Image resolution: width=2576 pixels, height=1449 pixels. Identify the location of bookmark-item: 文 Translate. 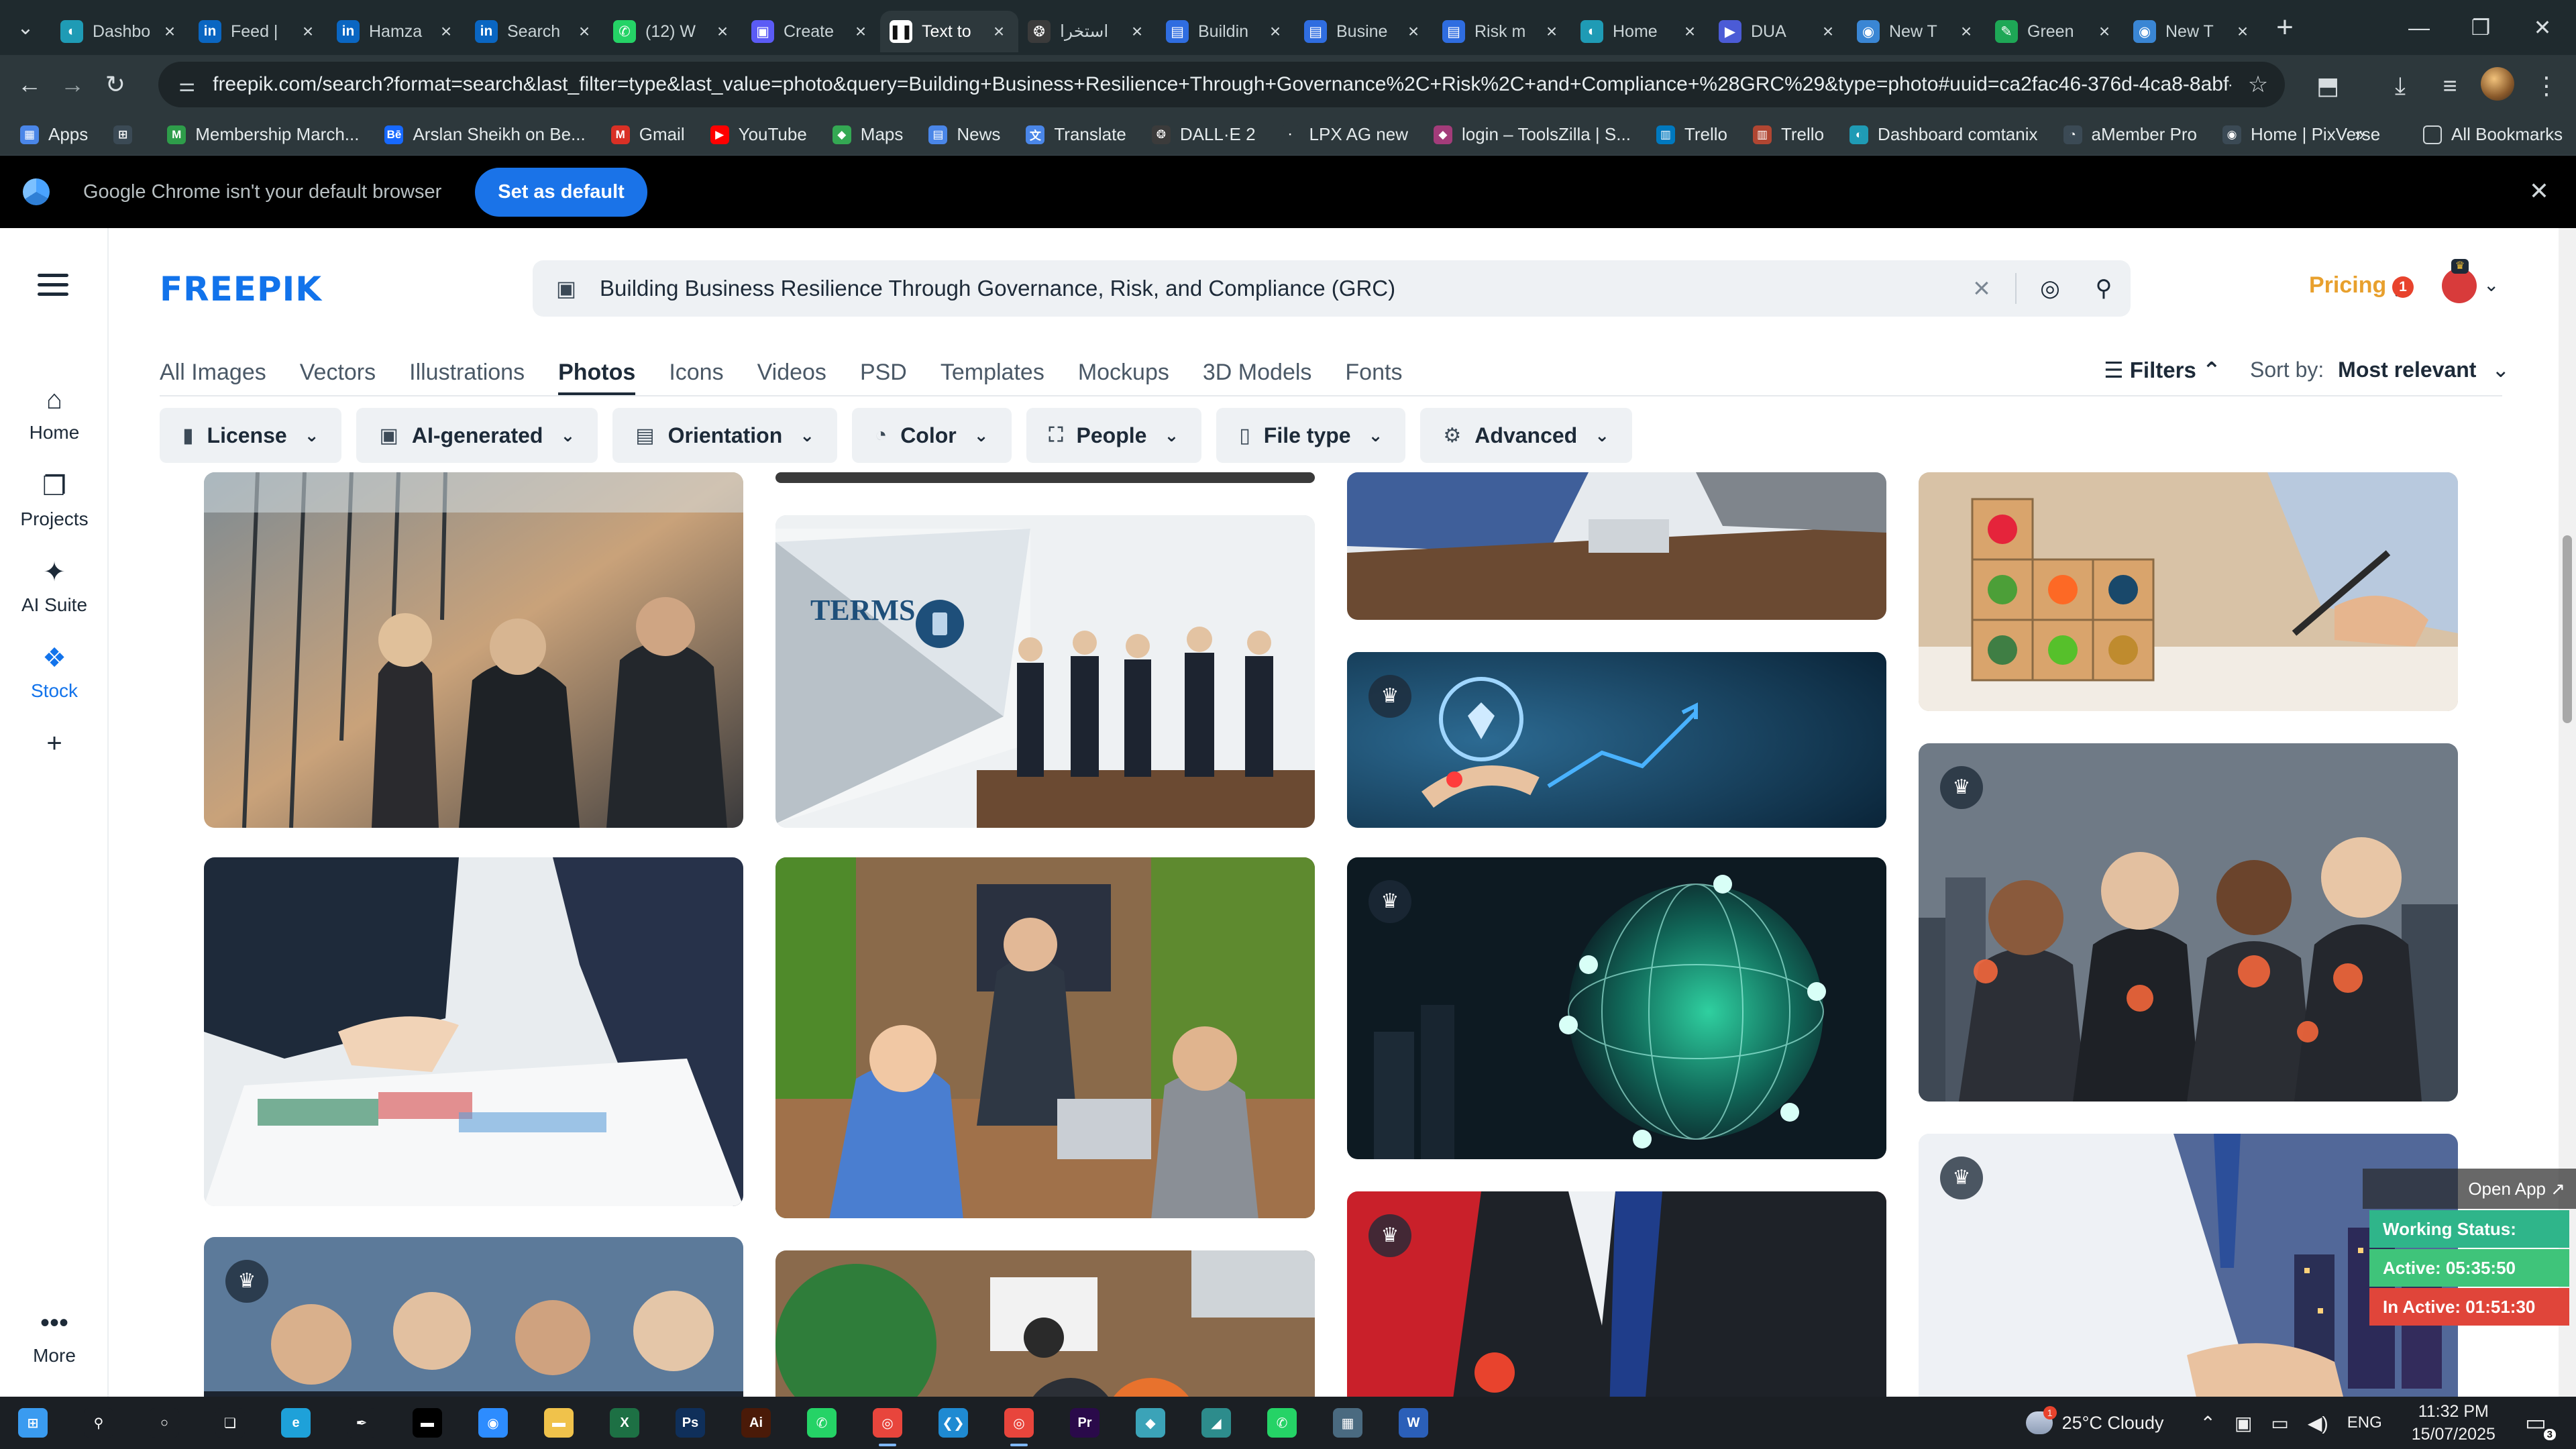
(1076, 134).